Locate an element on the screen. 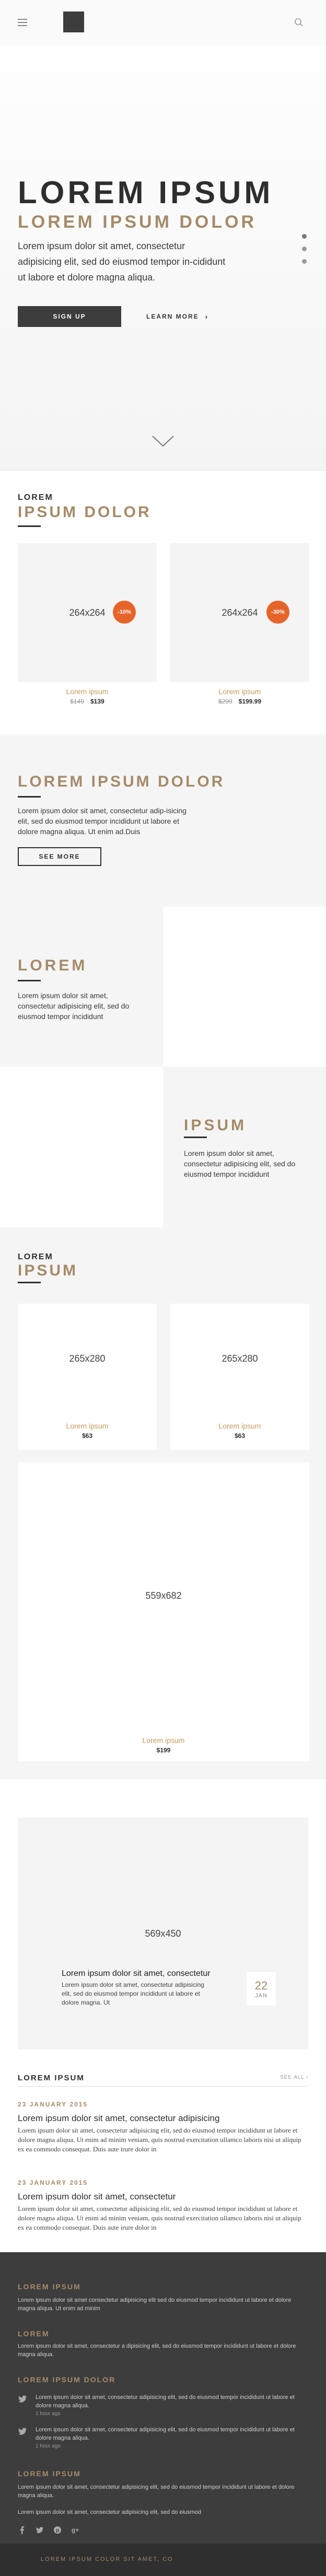 The image size is (326, 2576). learn-more-link: LEARN MORE › is located at coordinates (177, 316).